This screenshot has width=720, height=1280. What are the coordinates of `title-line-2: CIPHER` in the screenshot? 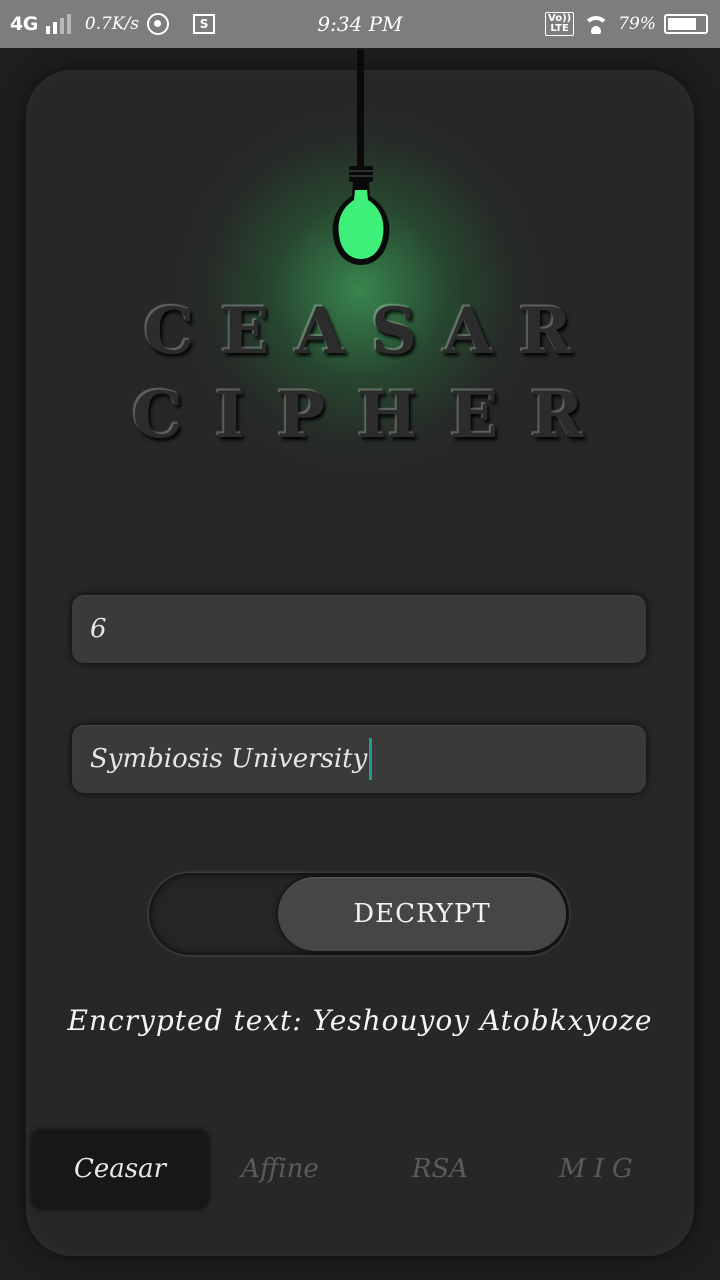 It's located at (374, 415).